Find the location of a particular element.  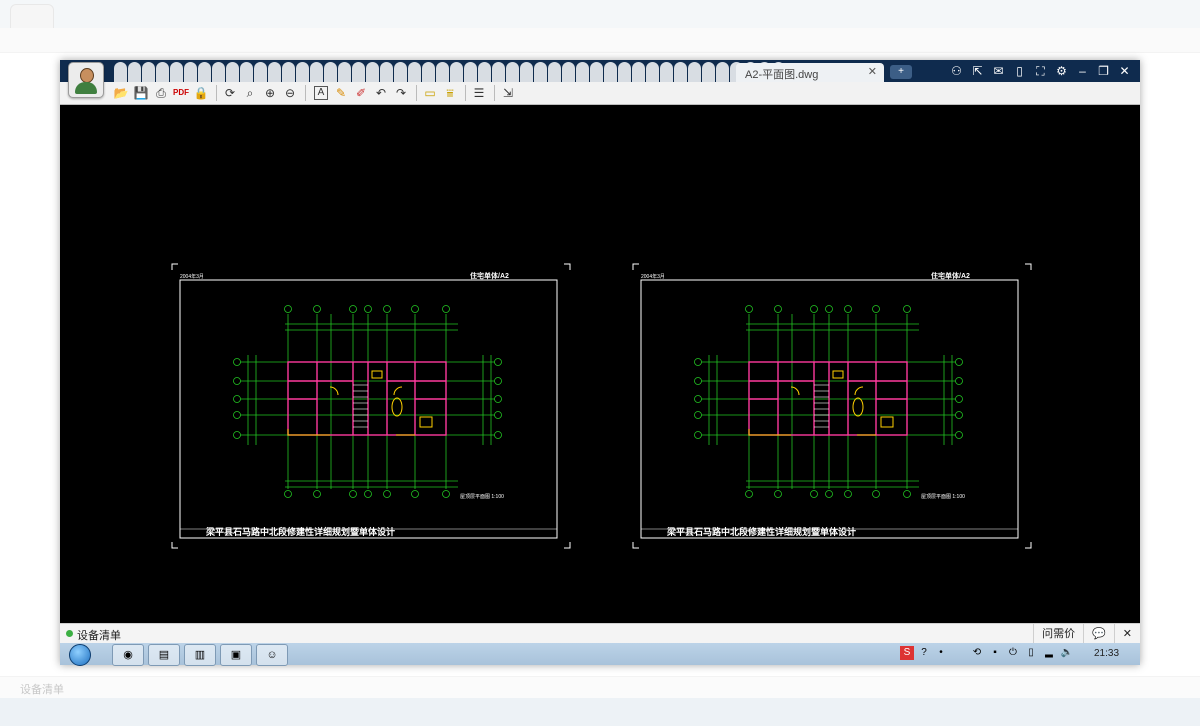

chat-icon: ✉ is located at coordinates (998, 71).